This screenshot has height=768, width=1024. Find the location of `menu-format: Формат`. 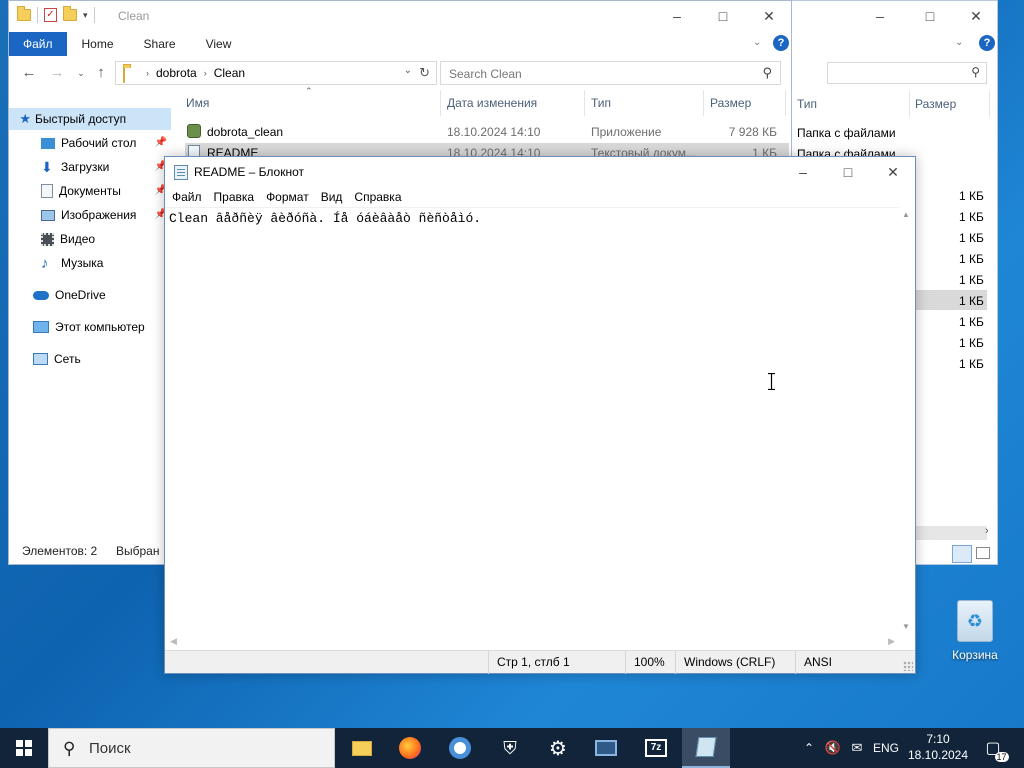

menu-format: Формат is located at coordinates (287, 197).